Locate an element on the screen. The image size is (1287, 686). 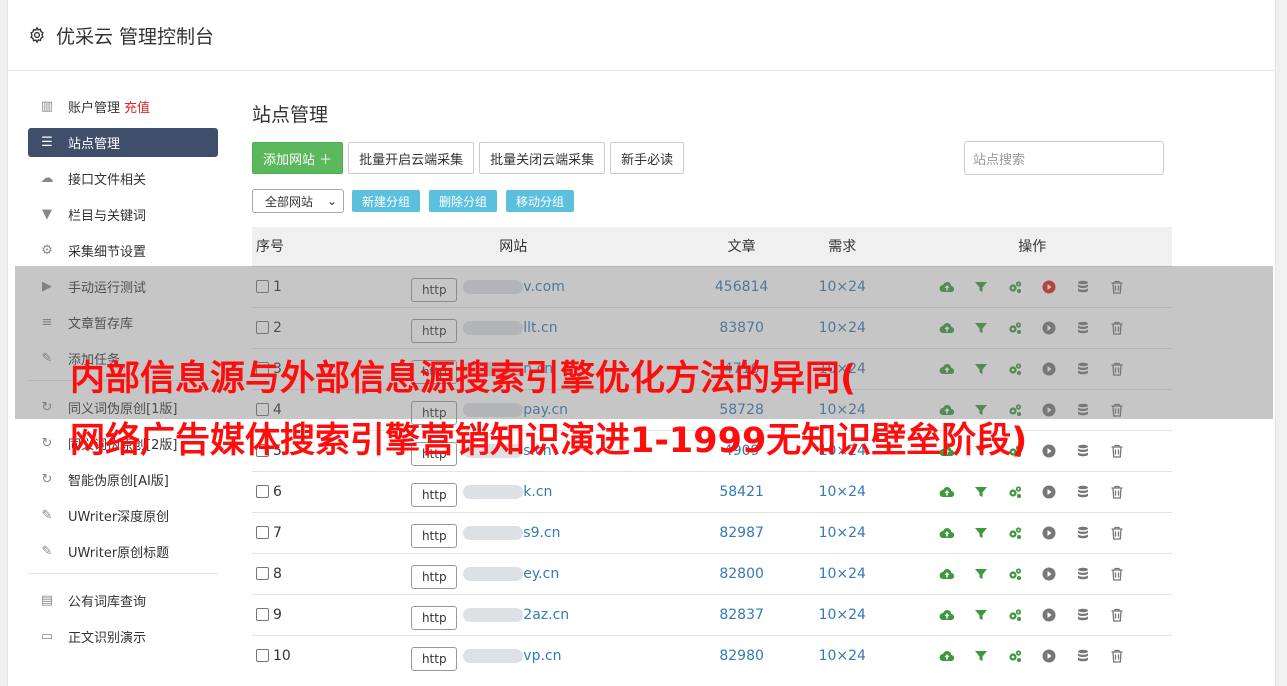
sidebar-item-account: ▥ 账户管理 充值 is located at coordinates (123, 106).